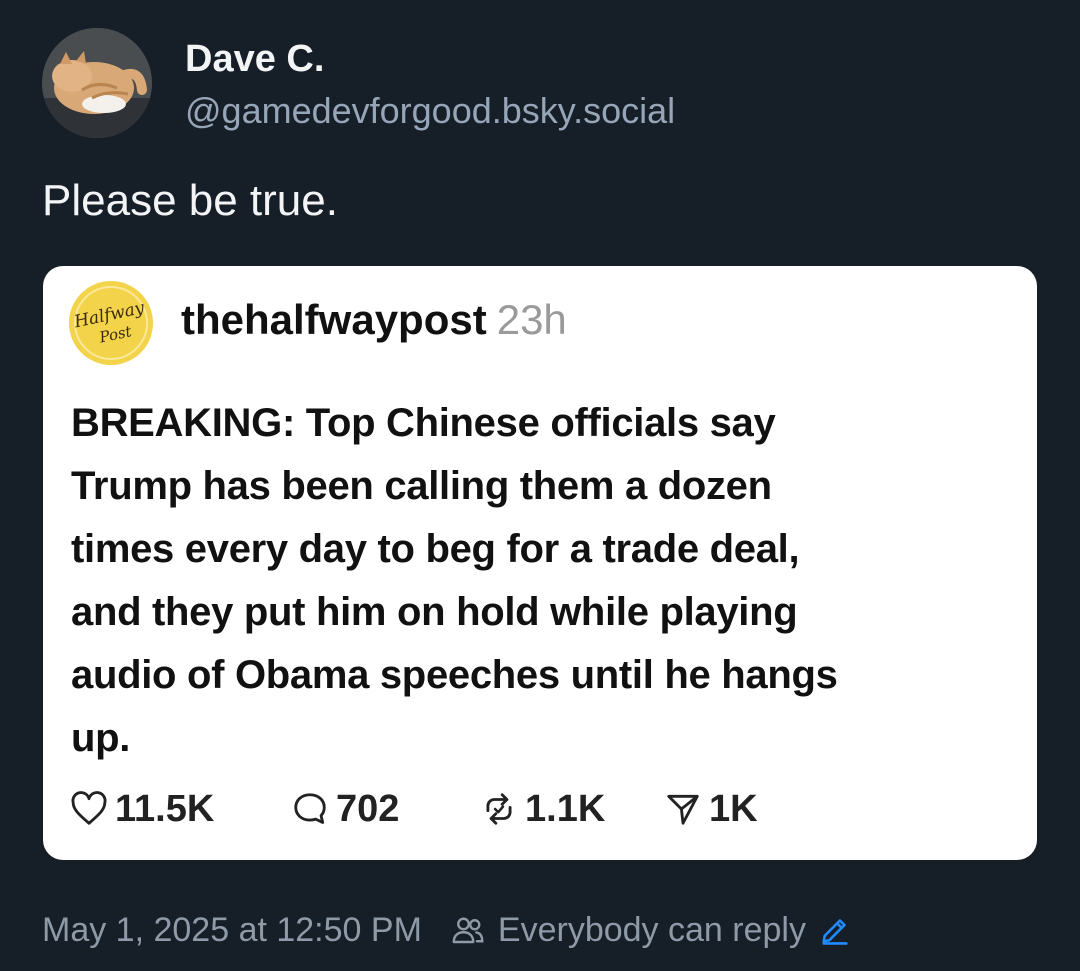 The width and height of the screenshot is (1080, 971). I want to click on post-timestamp: May 1, 2025 at 12:50 PM, so click(232, 929).